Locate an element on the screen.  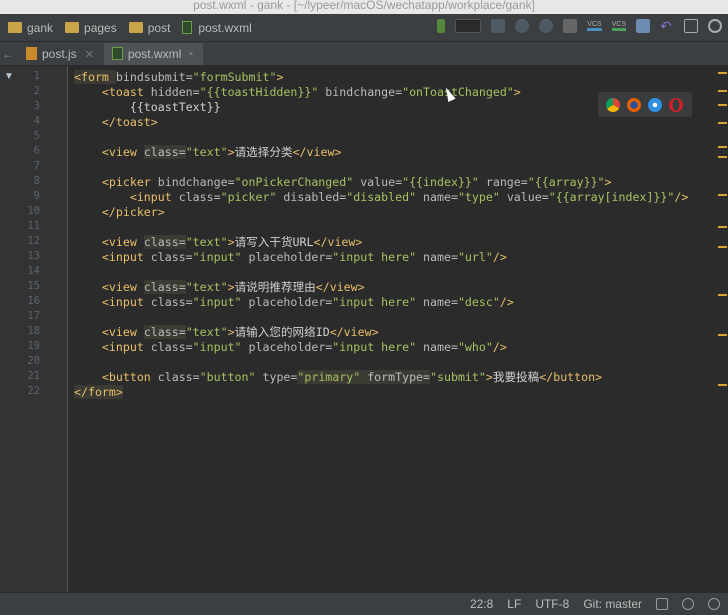
line-number-gutter: ▼ 1 2 3 4 5 6 7 8 9 10 11 12 13 14 15 16 17 18 19 20 21 22 is located at coordinates (34, 329).